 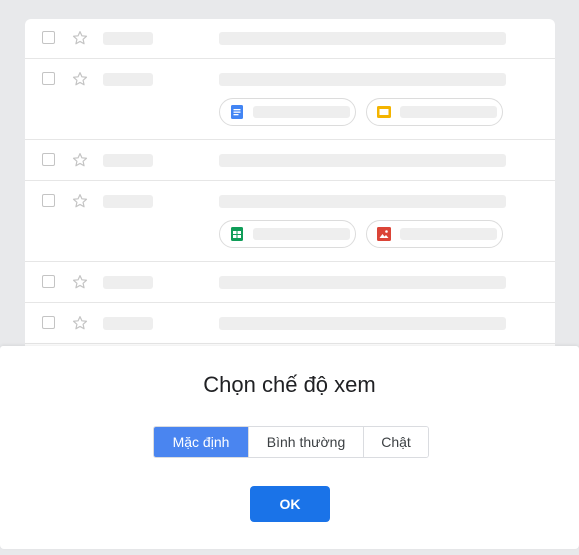 I want to click on option-compact-button: Chật, so click(x=395, y=442).